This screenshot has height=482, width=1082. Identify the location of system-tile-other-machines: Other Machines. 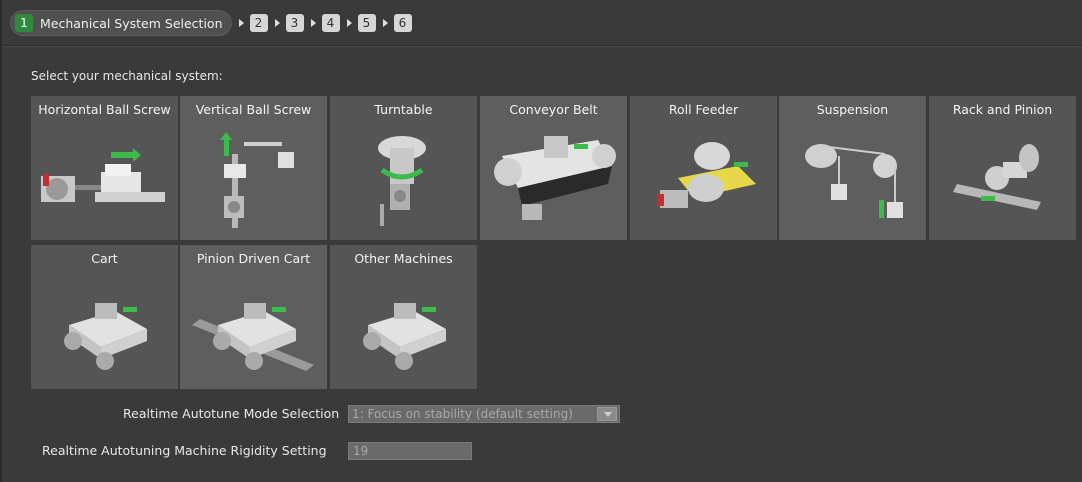
(403, 317).